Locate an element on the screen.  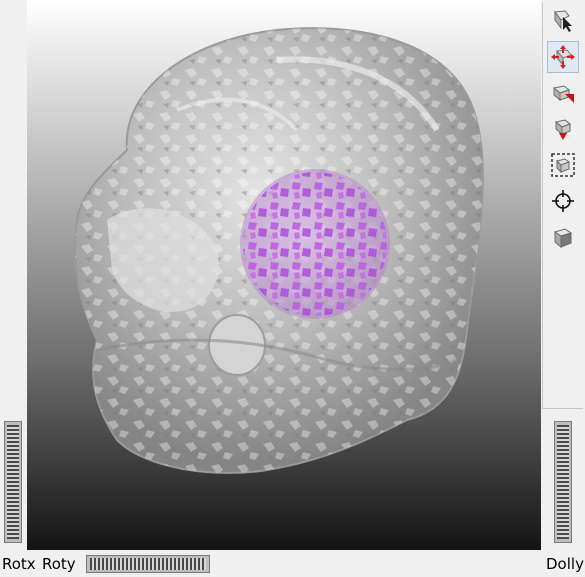
view-all-tool-button is located at coordinates (563, 165).